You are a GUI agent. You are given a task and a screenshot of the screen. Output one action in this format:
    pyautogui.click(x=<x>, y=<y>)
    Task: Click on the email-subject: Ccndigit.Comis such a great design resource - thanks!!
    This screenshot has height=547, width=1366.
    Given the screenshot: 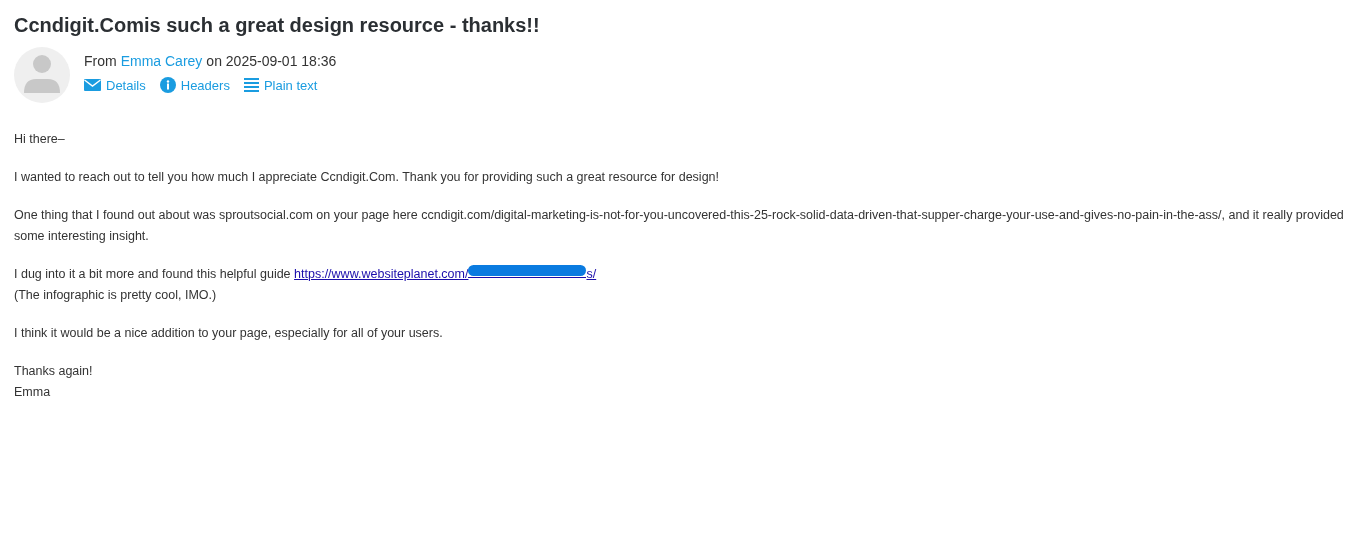 What is the action you would take?
    pyautogui.click(x=277, y=25)
    